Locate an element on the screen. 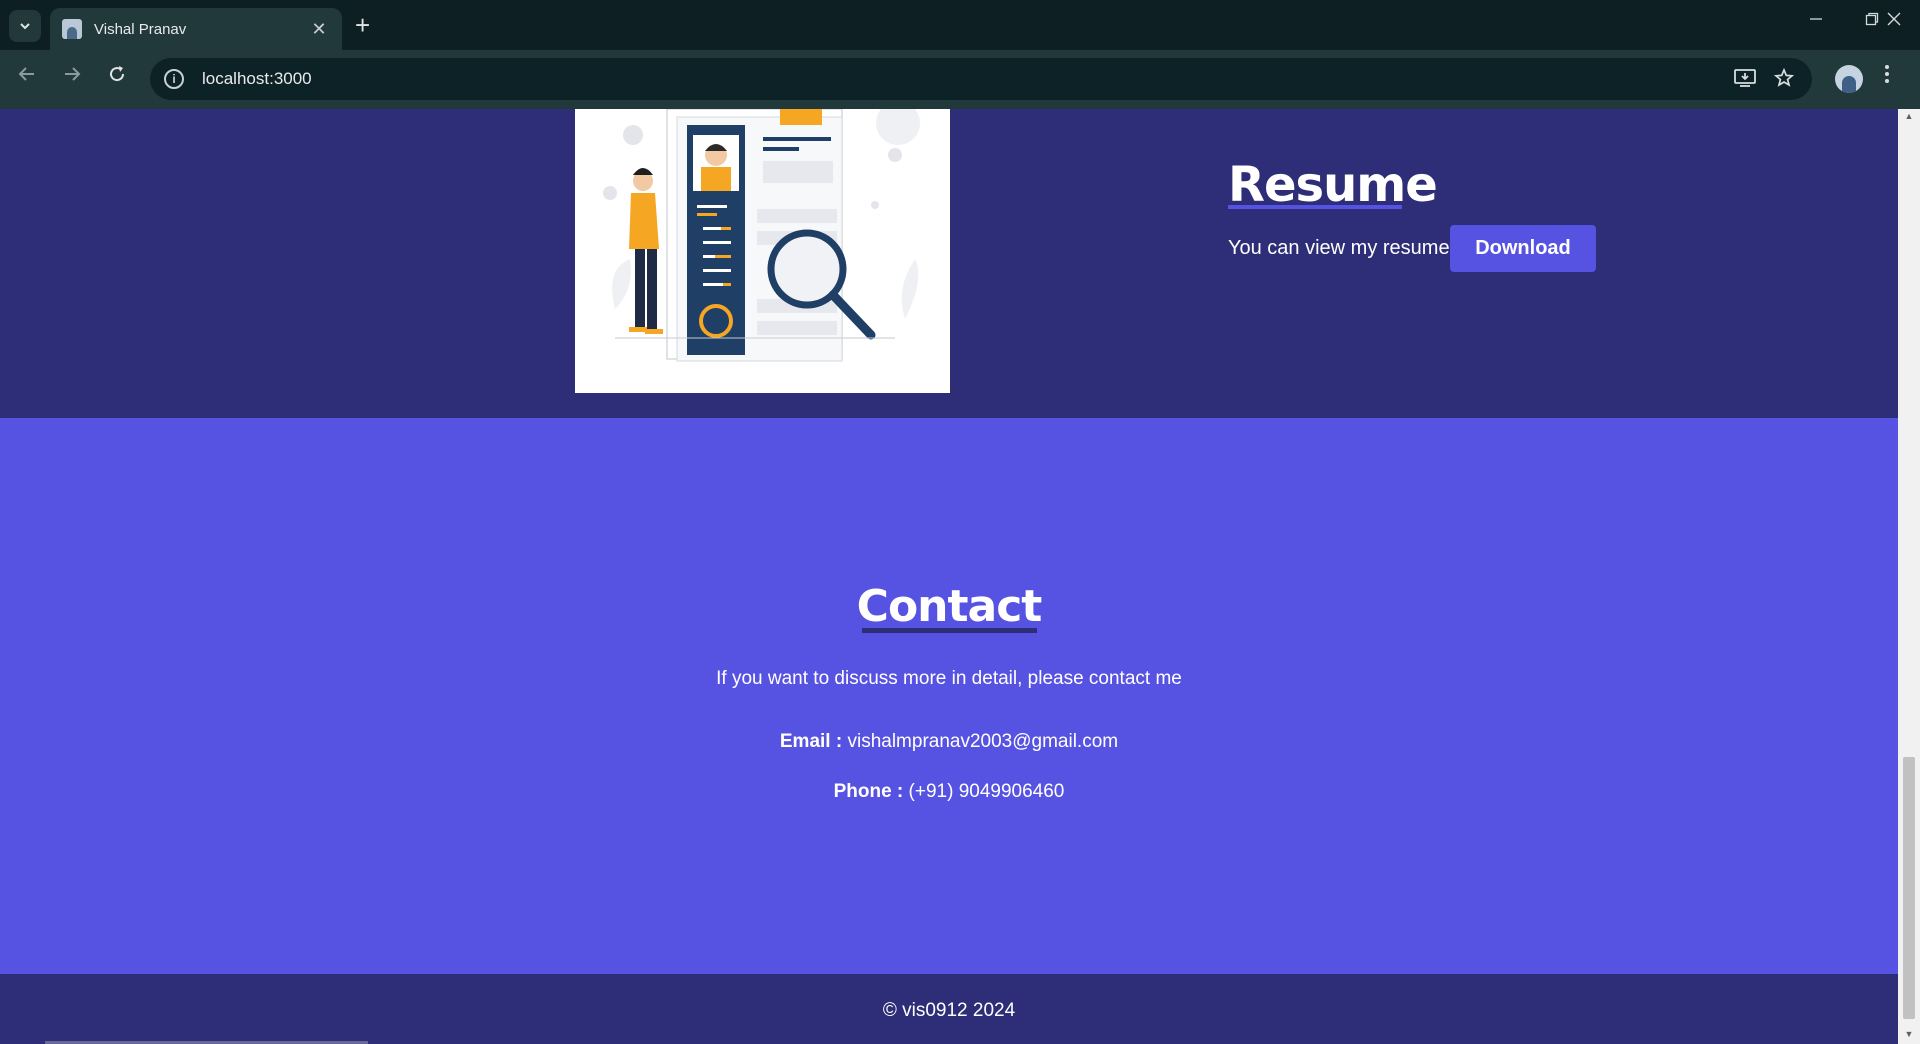  email-label: Email : is located at coordinates (811, 741).